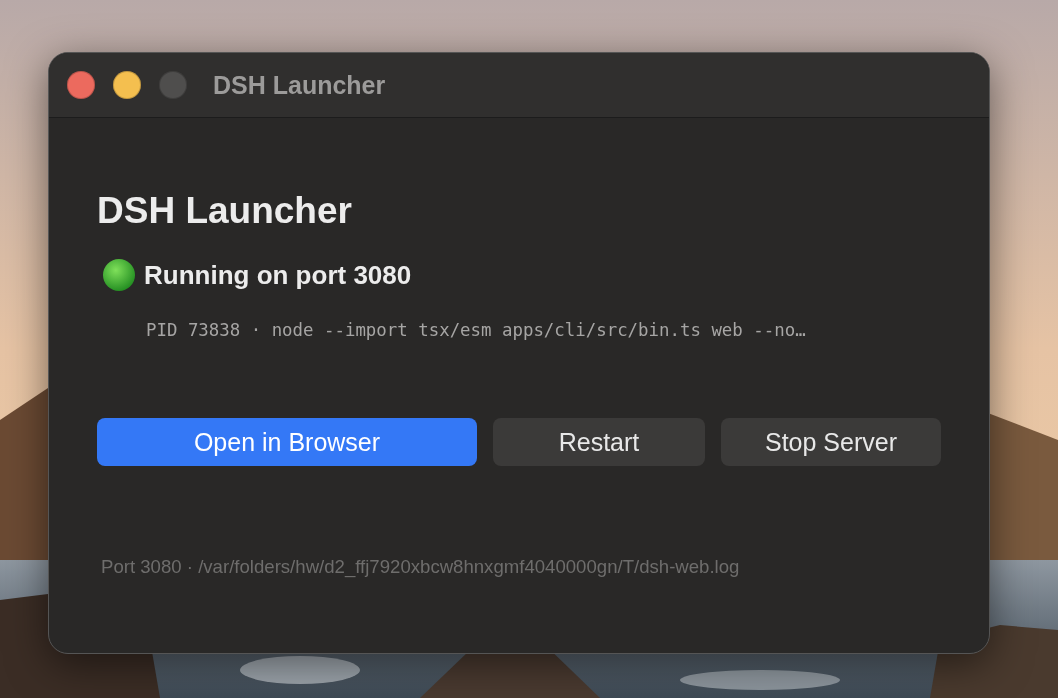 This screenshot has height=698, width=1058. Describe the element at coordinates (225, 211) in the screenshot. I see `app-heading: DSH Launcher` at that location.